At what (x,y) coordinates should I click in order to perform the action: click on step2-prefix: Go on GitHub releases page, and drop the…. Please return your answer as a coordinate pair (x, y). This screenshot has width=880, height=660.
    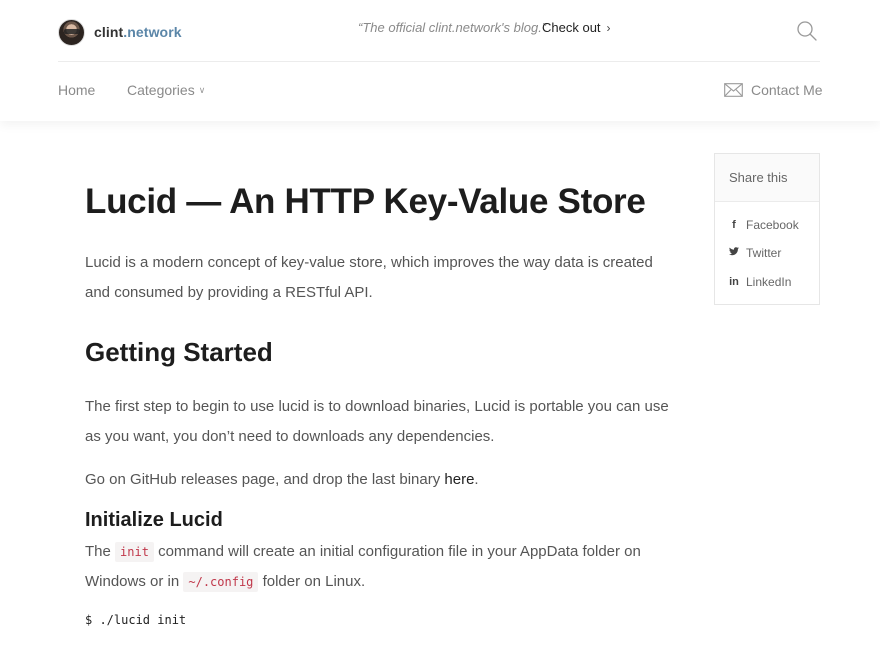
    Looking at the image, I should click on (265, 479).